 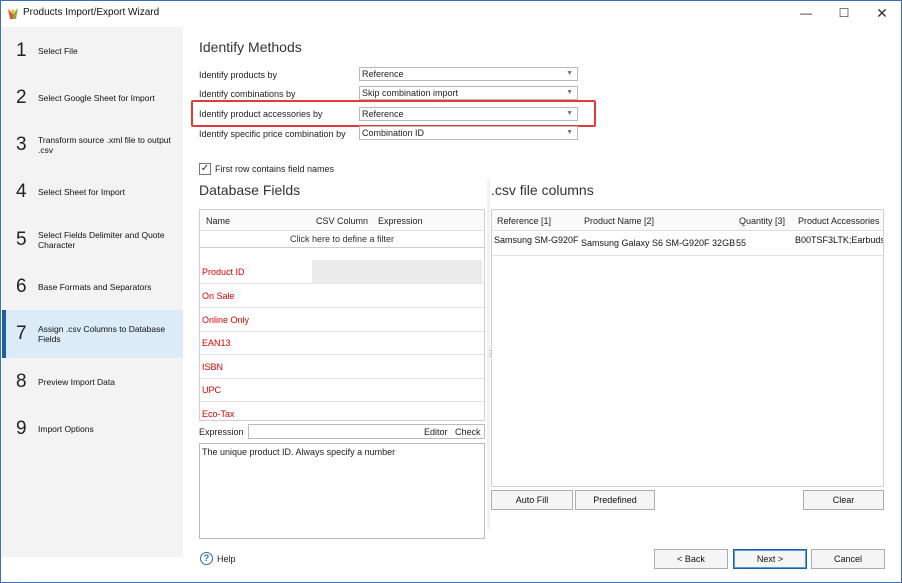 I want to click on field-name: Online Only, so click(x=226, y=320).